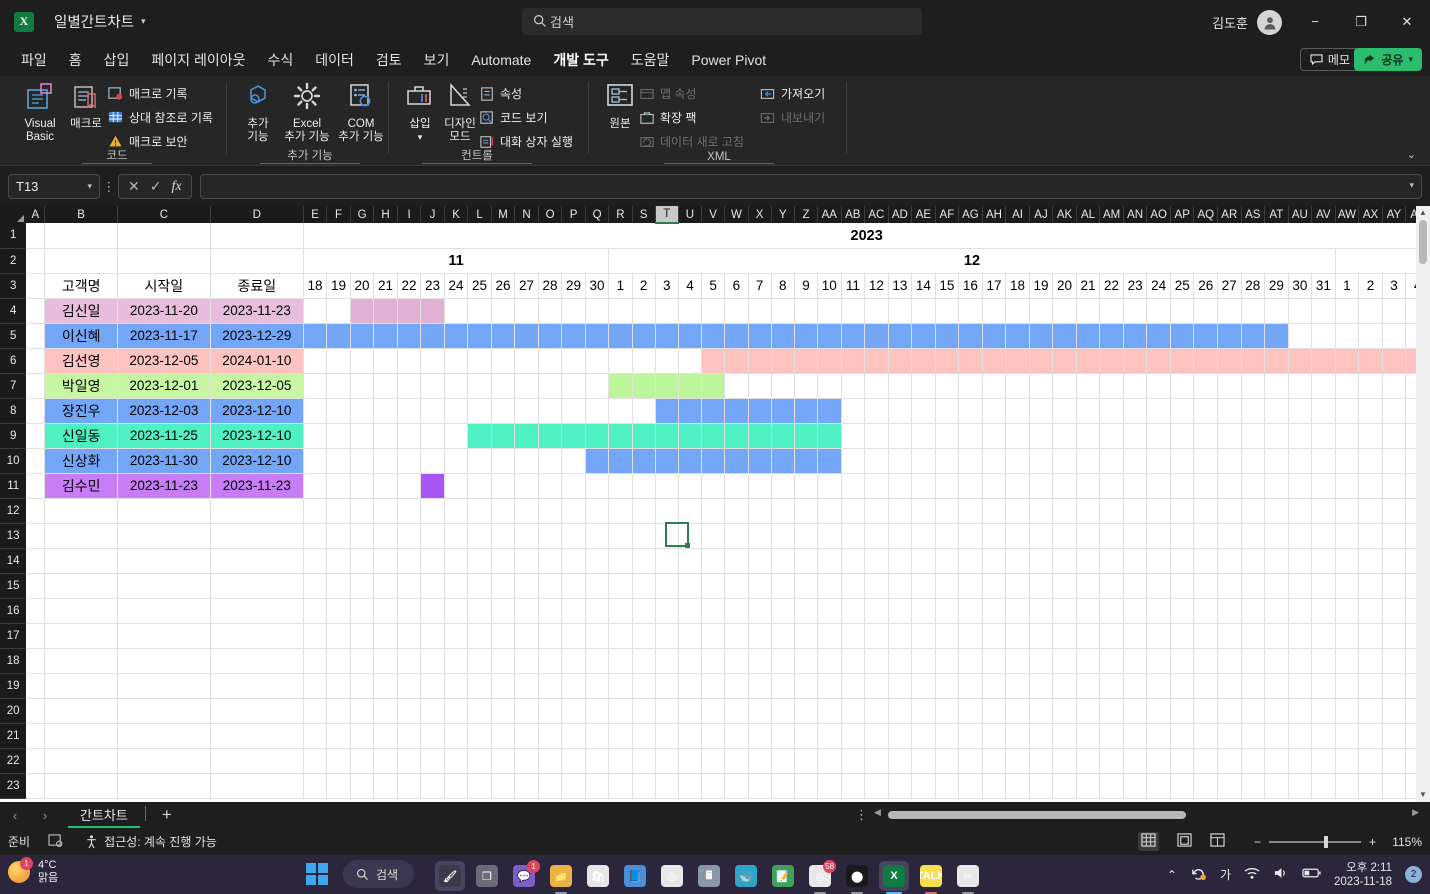 The image size is (1430, 894). I want to click on cell-J22, so click(432, 761).